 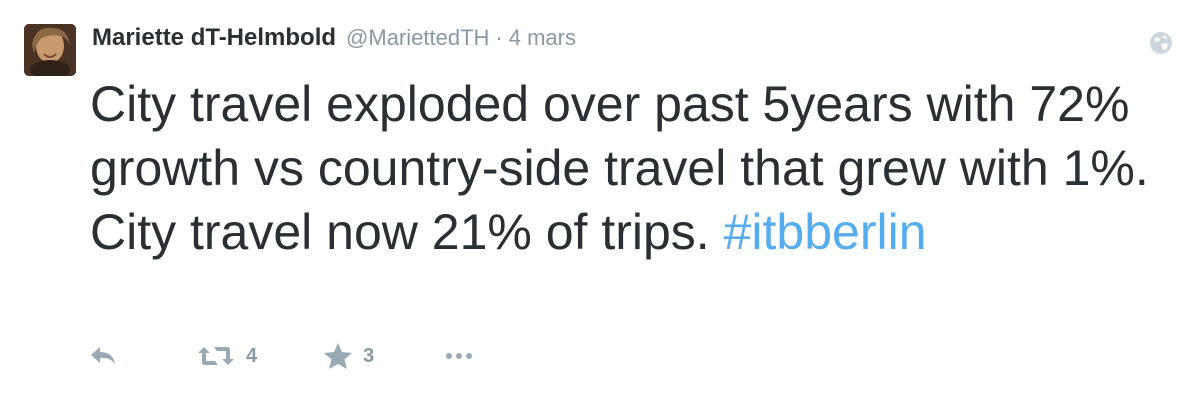 What do you see at coordinates (281, 356) in the screenshot?
I see `tweet-actions: 4 3` at bounding box center [281, 356].